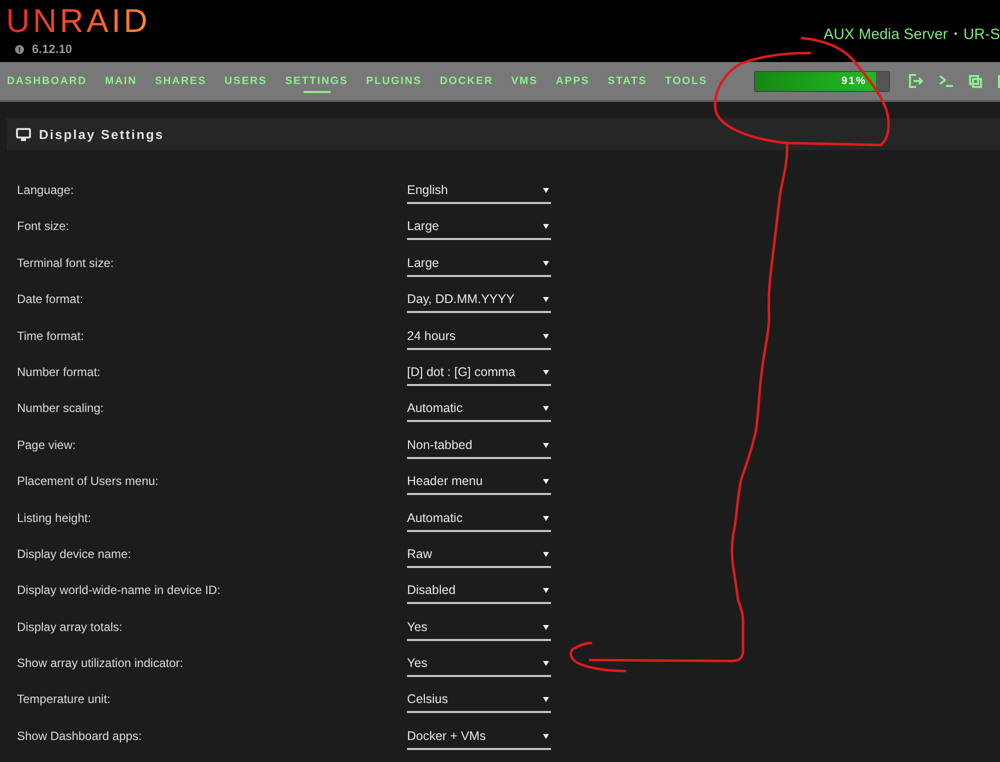 The width and height of the screenshot is (1000, 762). What do you see at coordinates (63, 699) in the screenshot?
I see `setting-label: Temperature unit:` at bounding box center [63, 699].